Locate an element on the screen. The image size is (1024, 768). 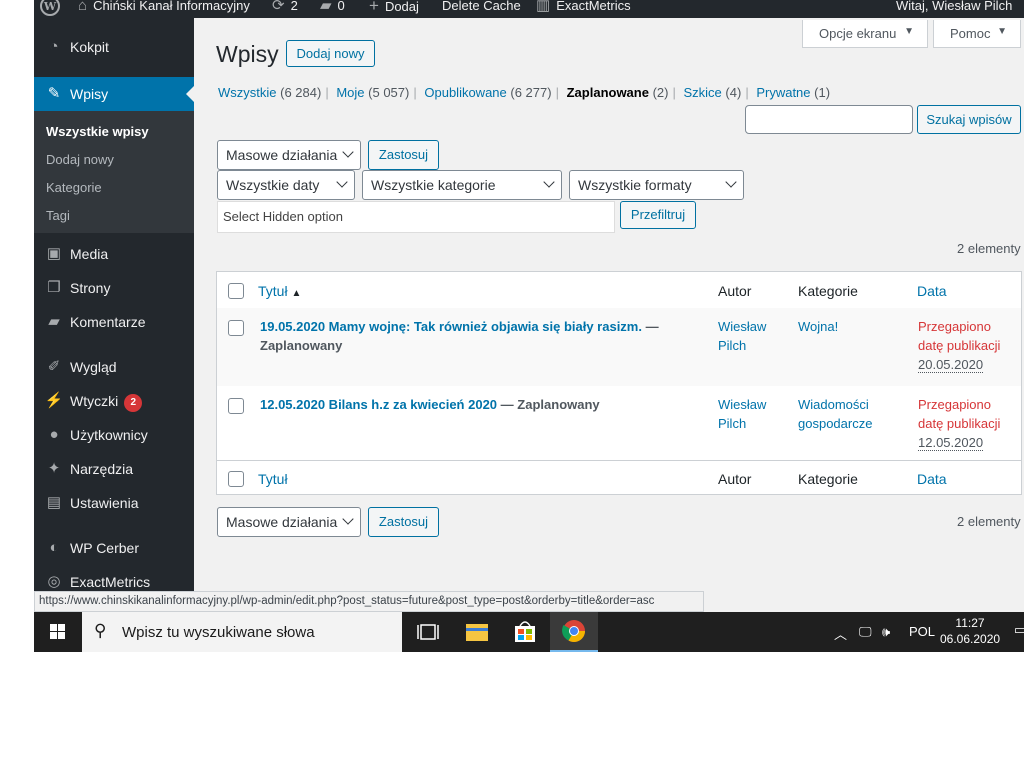
admin-bar-add-new: + Dodaj is located at coordinates (394, 9).